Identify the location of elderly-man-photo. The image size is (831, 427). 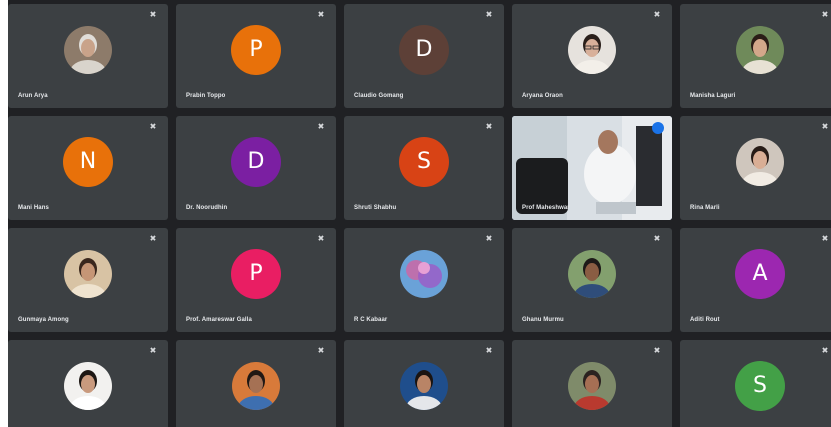
(88, 49).